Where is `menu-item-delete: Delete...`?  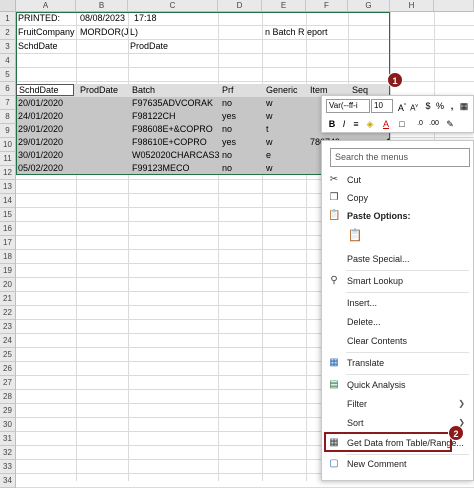
menu-item-delete: Delete... is located at coordinates (398, 322).